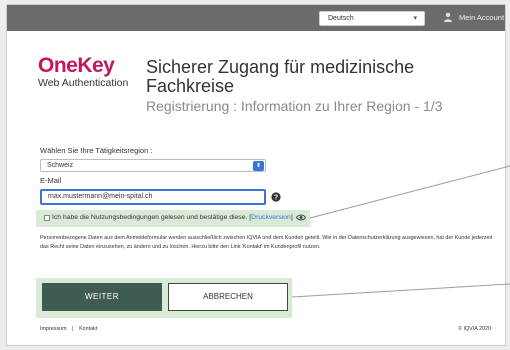 The height and width of the screenshot is (350, 510). What do you see at coordinates (341, 18) in the screenshot?
I see `language-value: Deutsch` at bounding box center [341, 18].